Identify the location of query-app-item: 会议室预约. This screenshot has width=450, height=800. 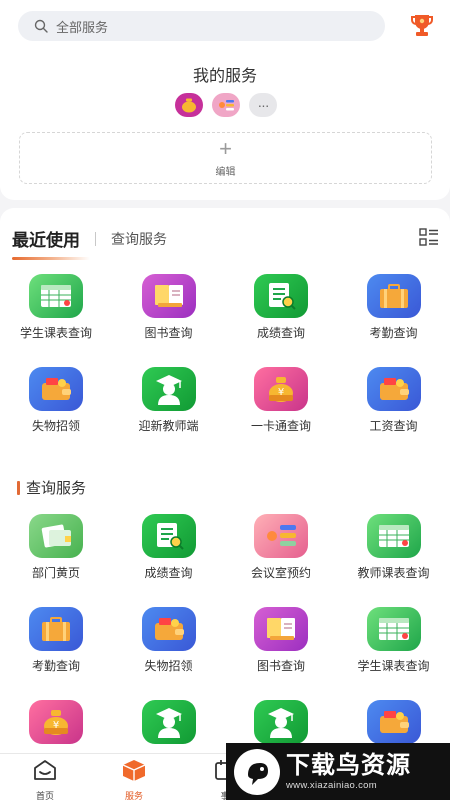
(281, 560).